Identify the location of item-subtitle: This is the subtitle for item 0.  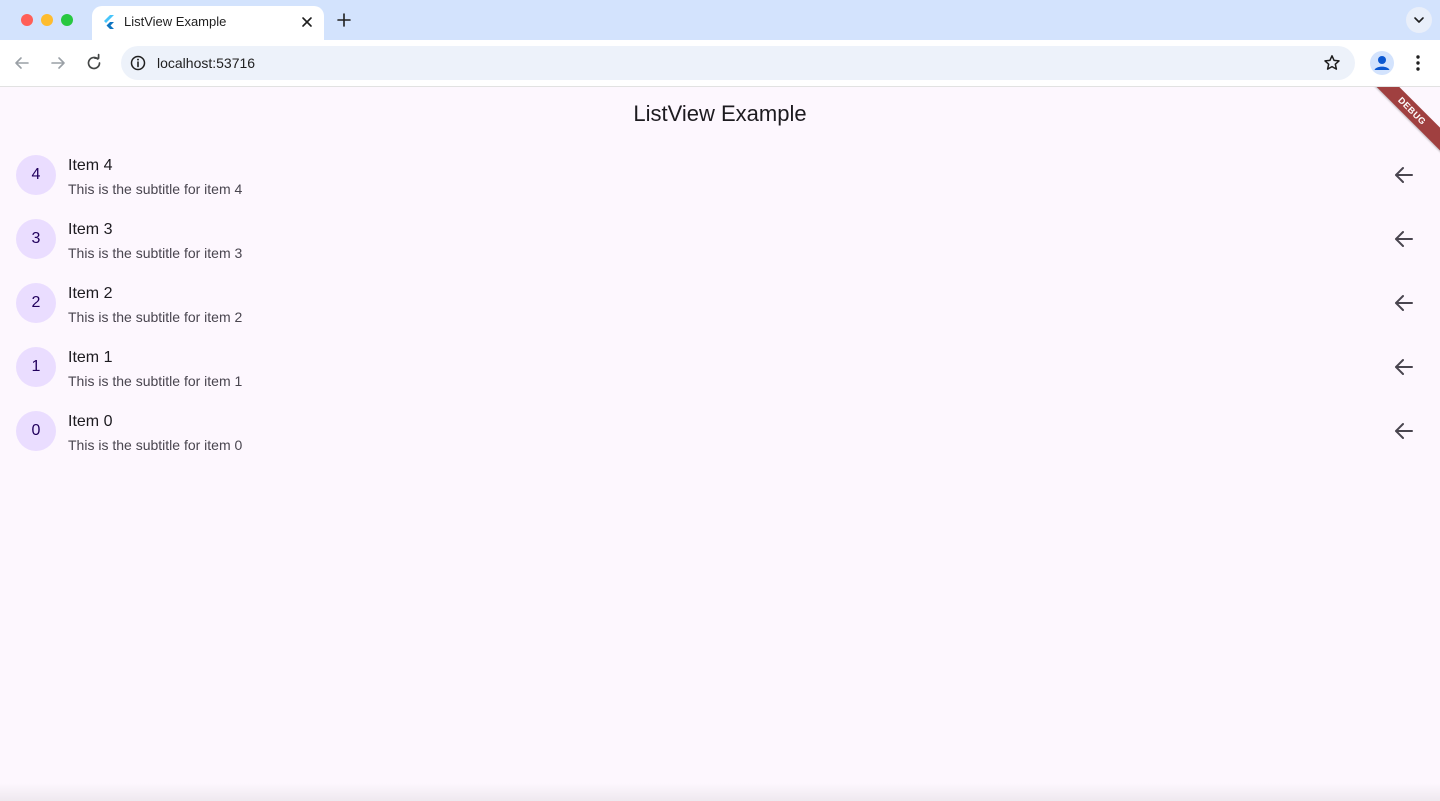
(155, 445).